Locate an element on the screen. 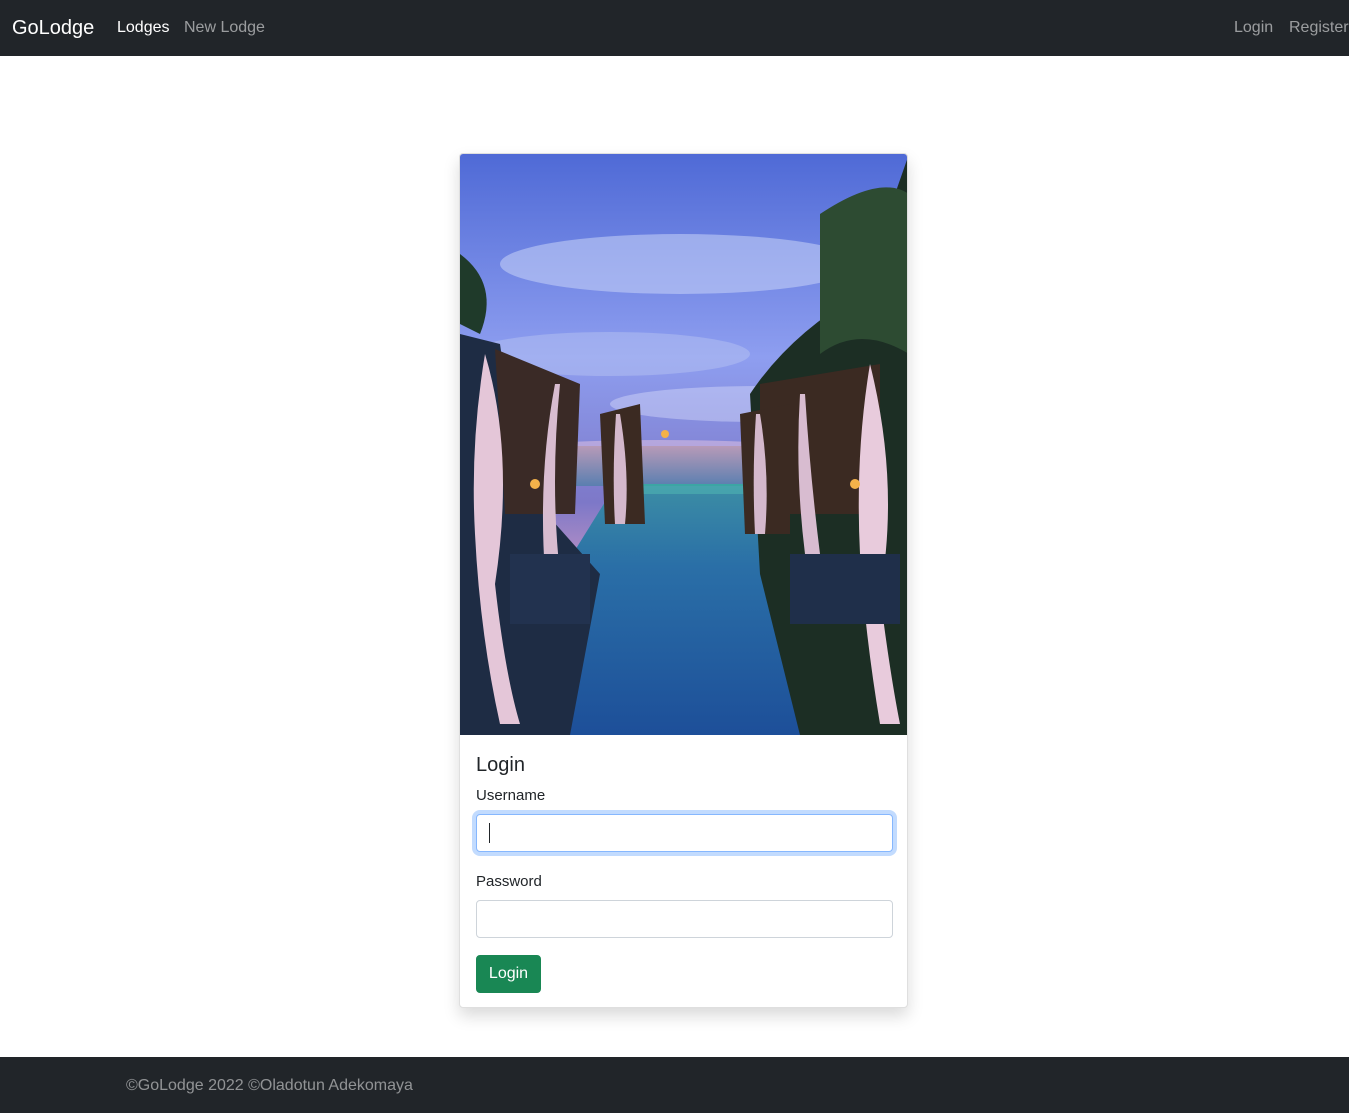  nav-link-login: Login is located at coordinates (1253, 28).